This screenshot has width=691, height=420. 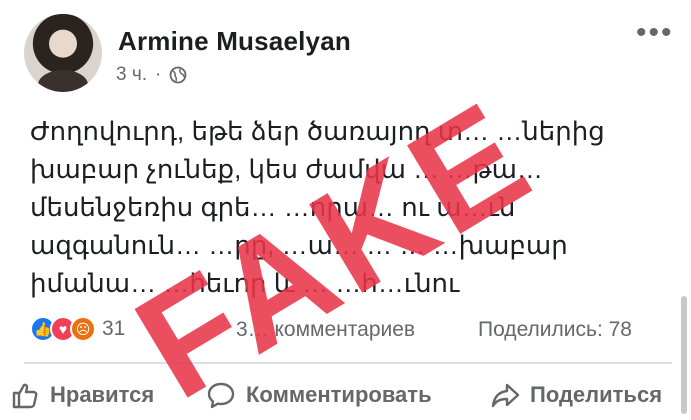 What do you see at coordinates (596, 394) in the screenshot?
I see `share-label: Поделиться` at bounding box center [596, 394].